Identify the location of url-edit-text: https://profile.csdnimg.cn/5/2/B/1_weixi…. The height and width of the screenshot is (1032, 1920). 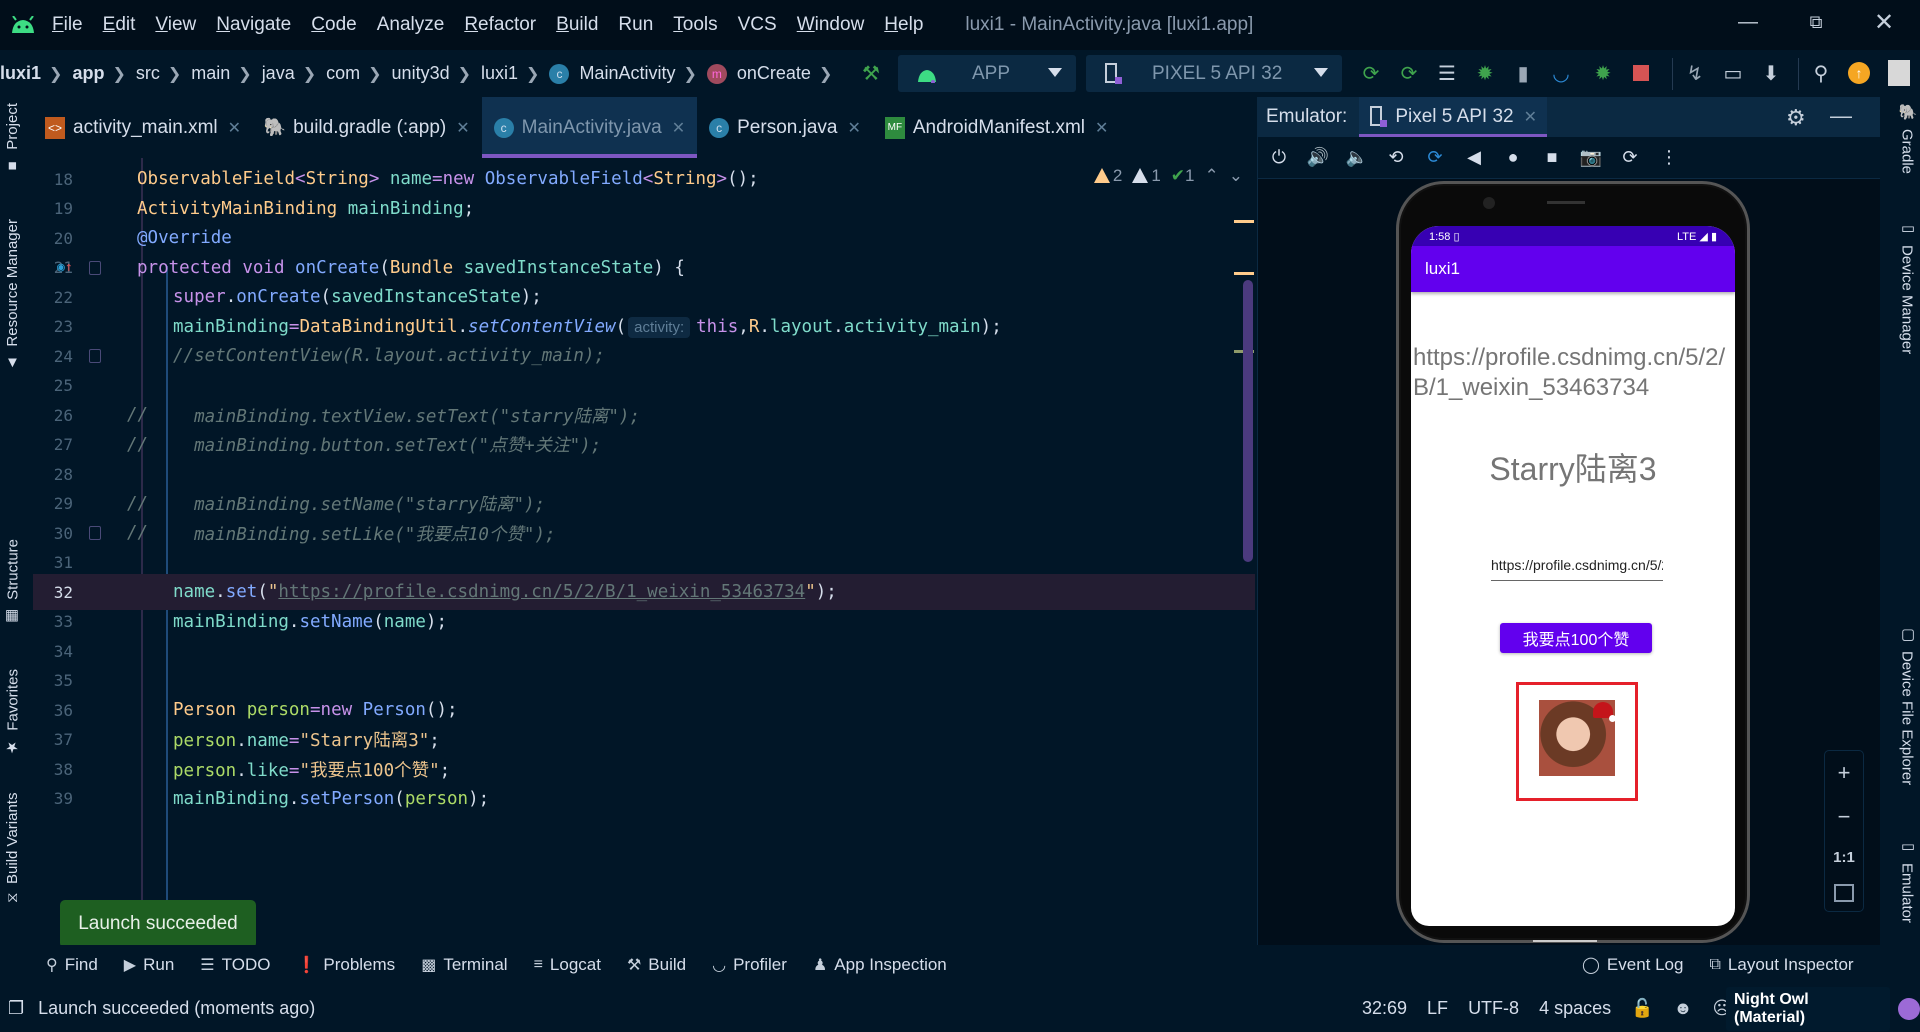
(1577, 569).